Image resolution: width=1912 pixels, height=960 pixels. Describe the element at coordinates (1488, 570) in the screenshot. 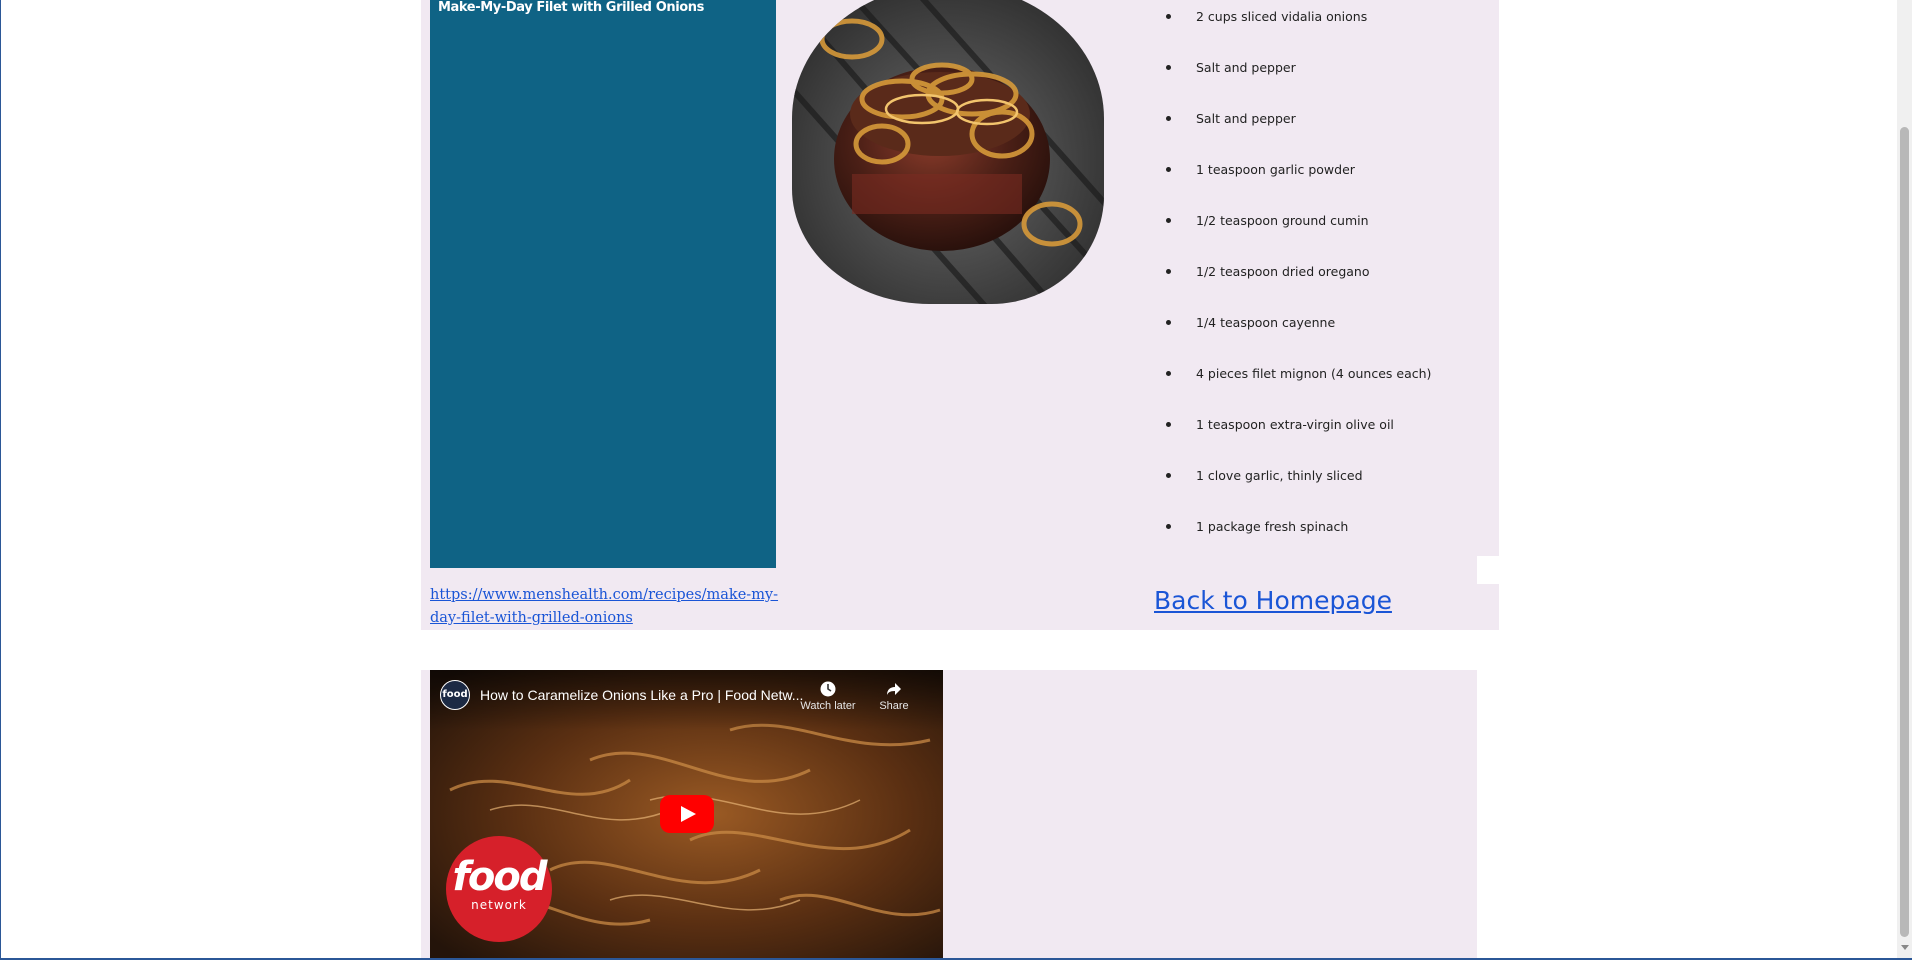

I see `section-notch` at that location.